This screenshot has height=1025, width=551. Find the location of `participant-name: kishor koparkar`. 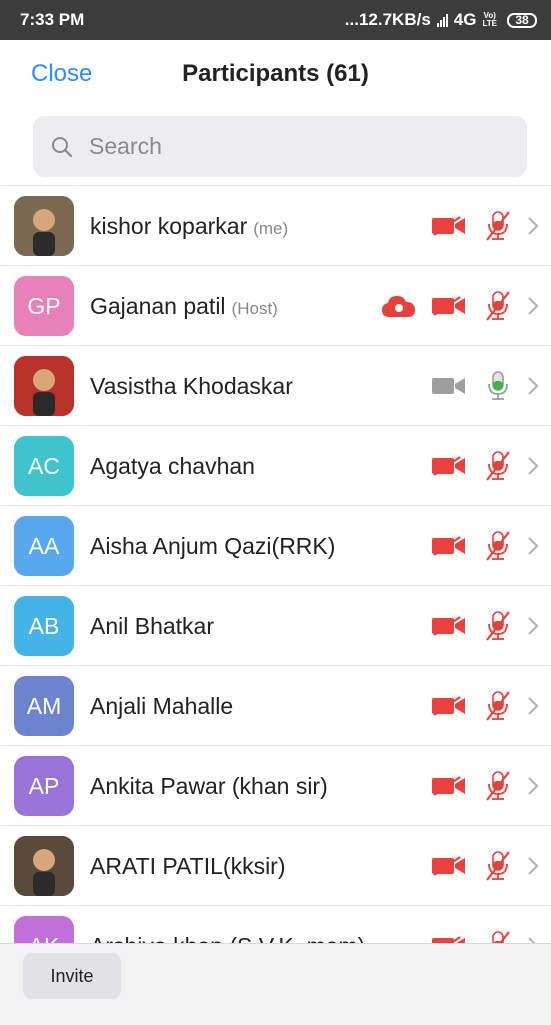

participant-name: kishor koparkar is located at coordinates (169, 226).